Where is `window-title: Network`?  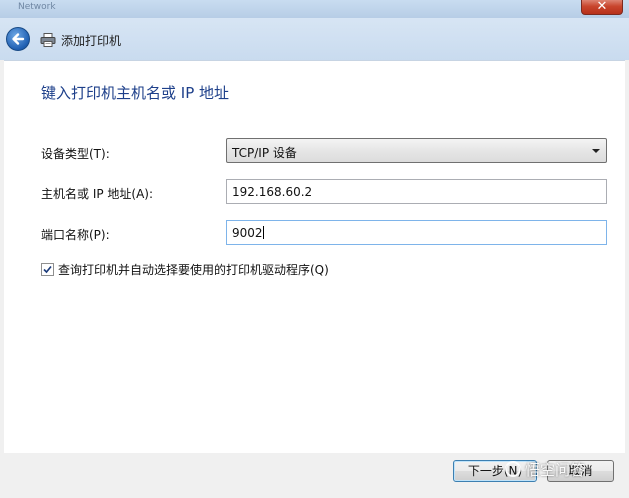 window-title: Network is located at coordinates (37, 7).